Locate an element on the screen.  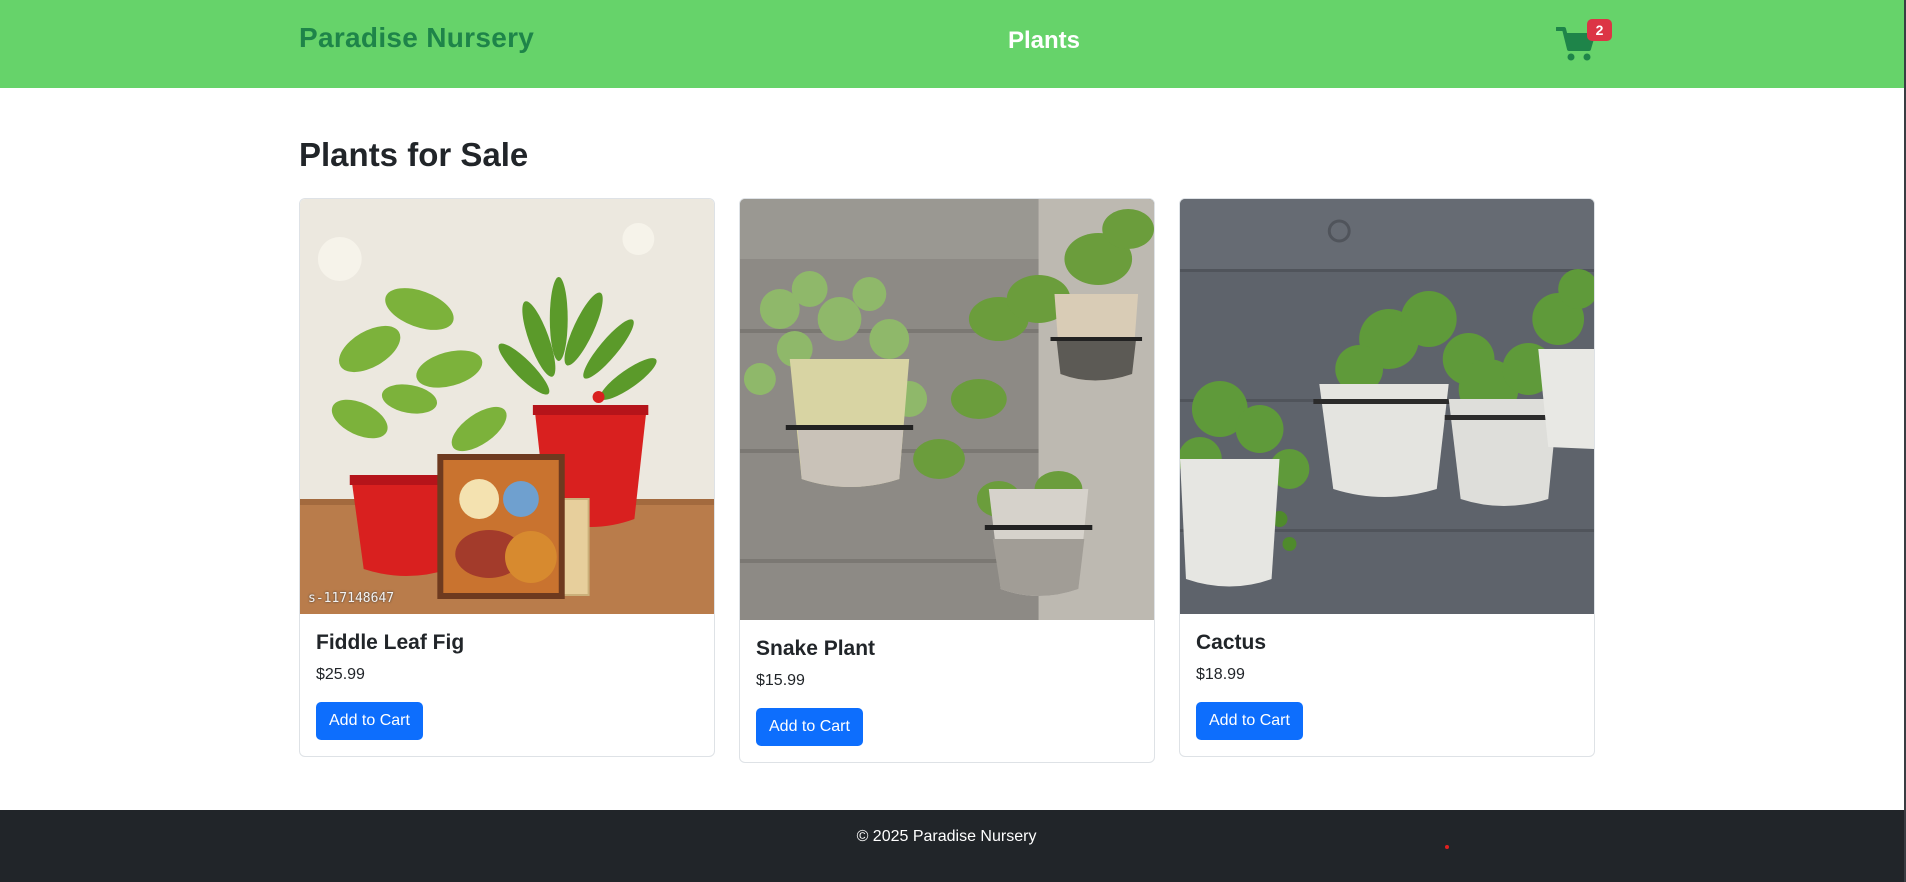
product-price: $25.99 is located at coordinates (340, 674).